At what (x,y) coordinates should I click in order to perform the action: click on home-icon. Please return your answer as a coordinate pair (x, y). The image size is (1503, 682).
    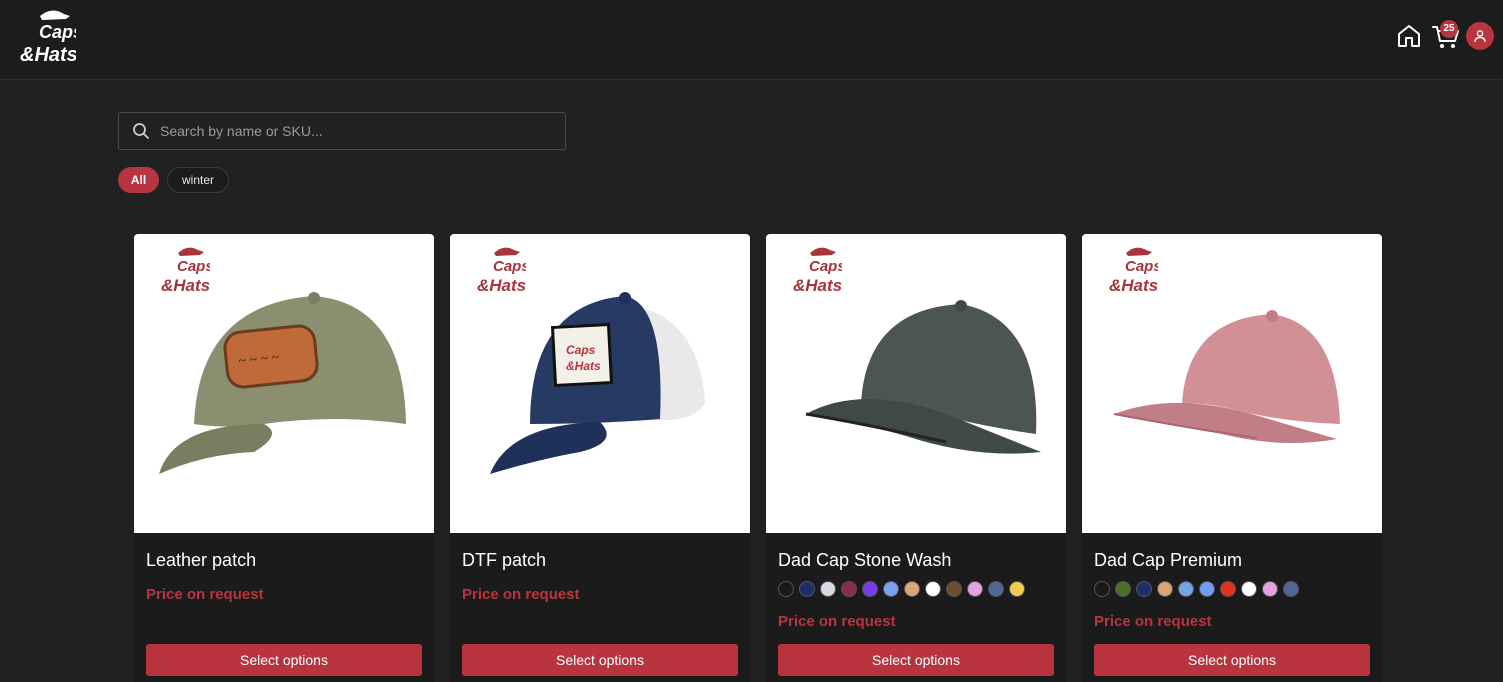
    Looking at the image, I should click on (1409, 36).